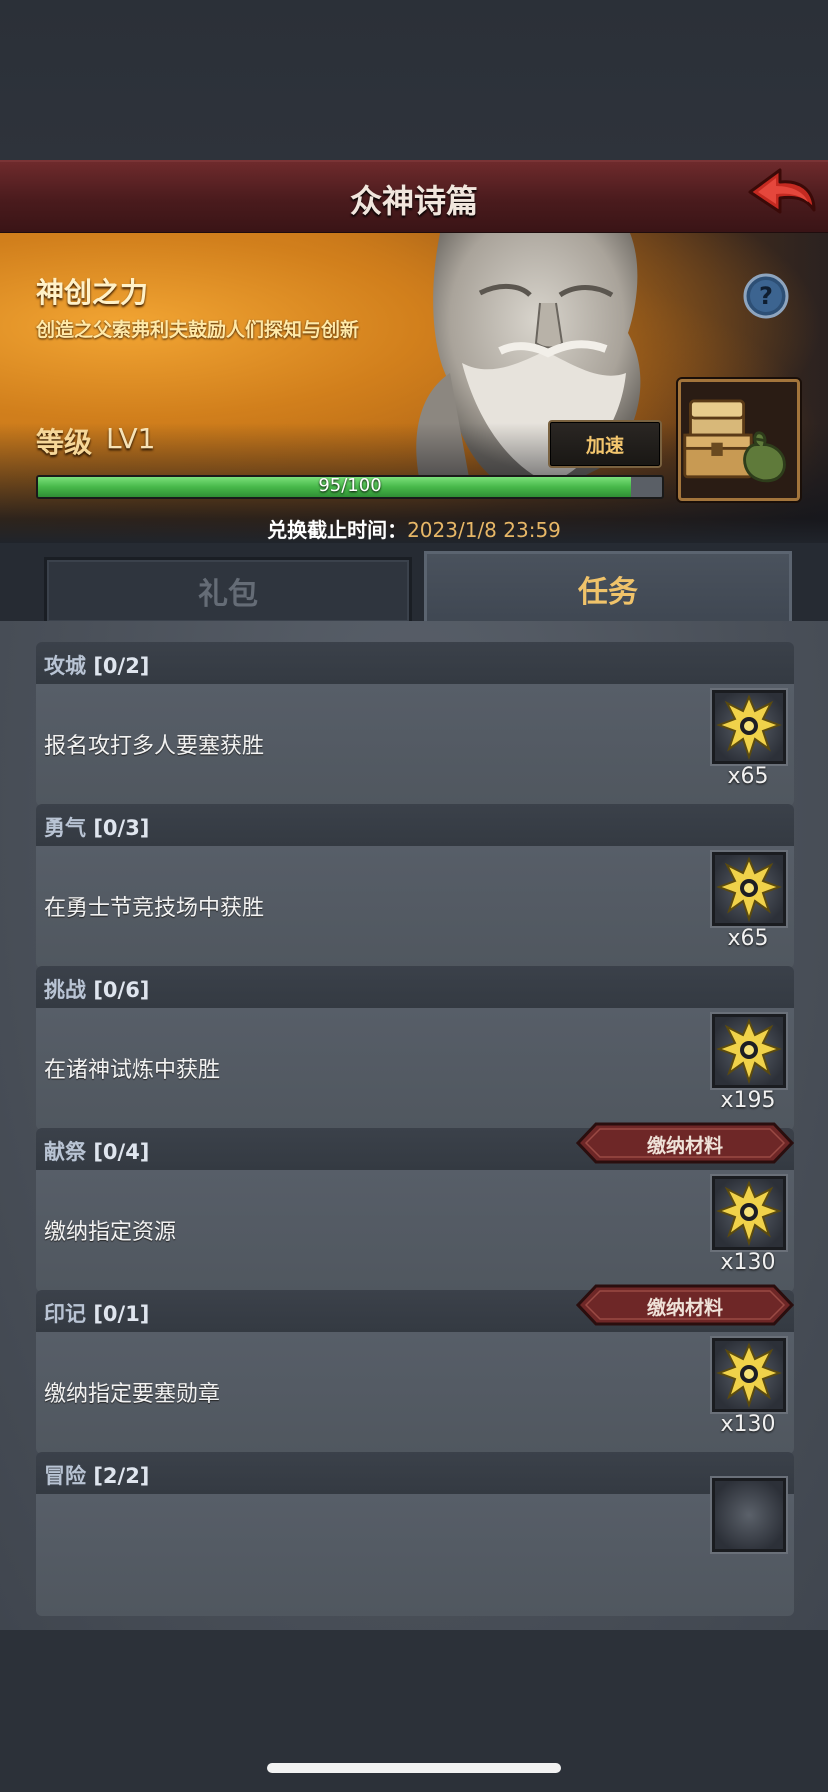  Describe the element at coordinates (110, 1232) in the screenshot. I see `task-description: 缴纳指定资源` at that location.